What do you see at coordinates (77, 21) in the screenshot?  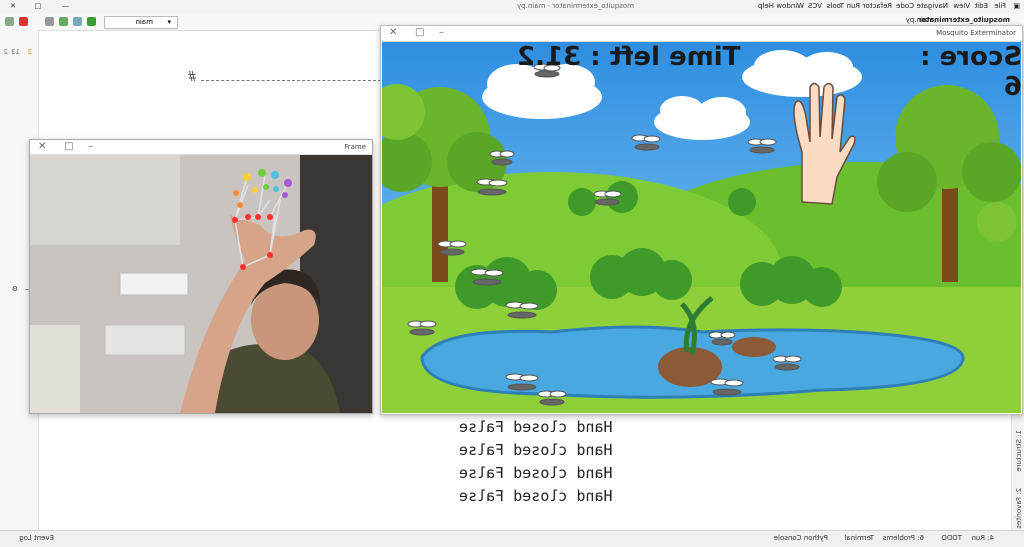 I see `debug-icon` at bounding box center [77, 21].